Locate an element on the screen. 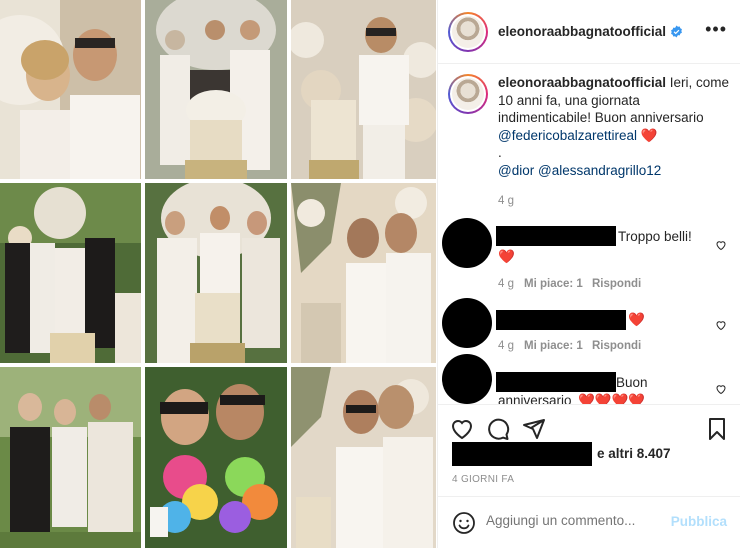  post-header: eleonoraabbagnatoofficial ••• is located at coordinates (589, 32).